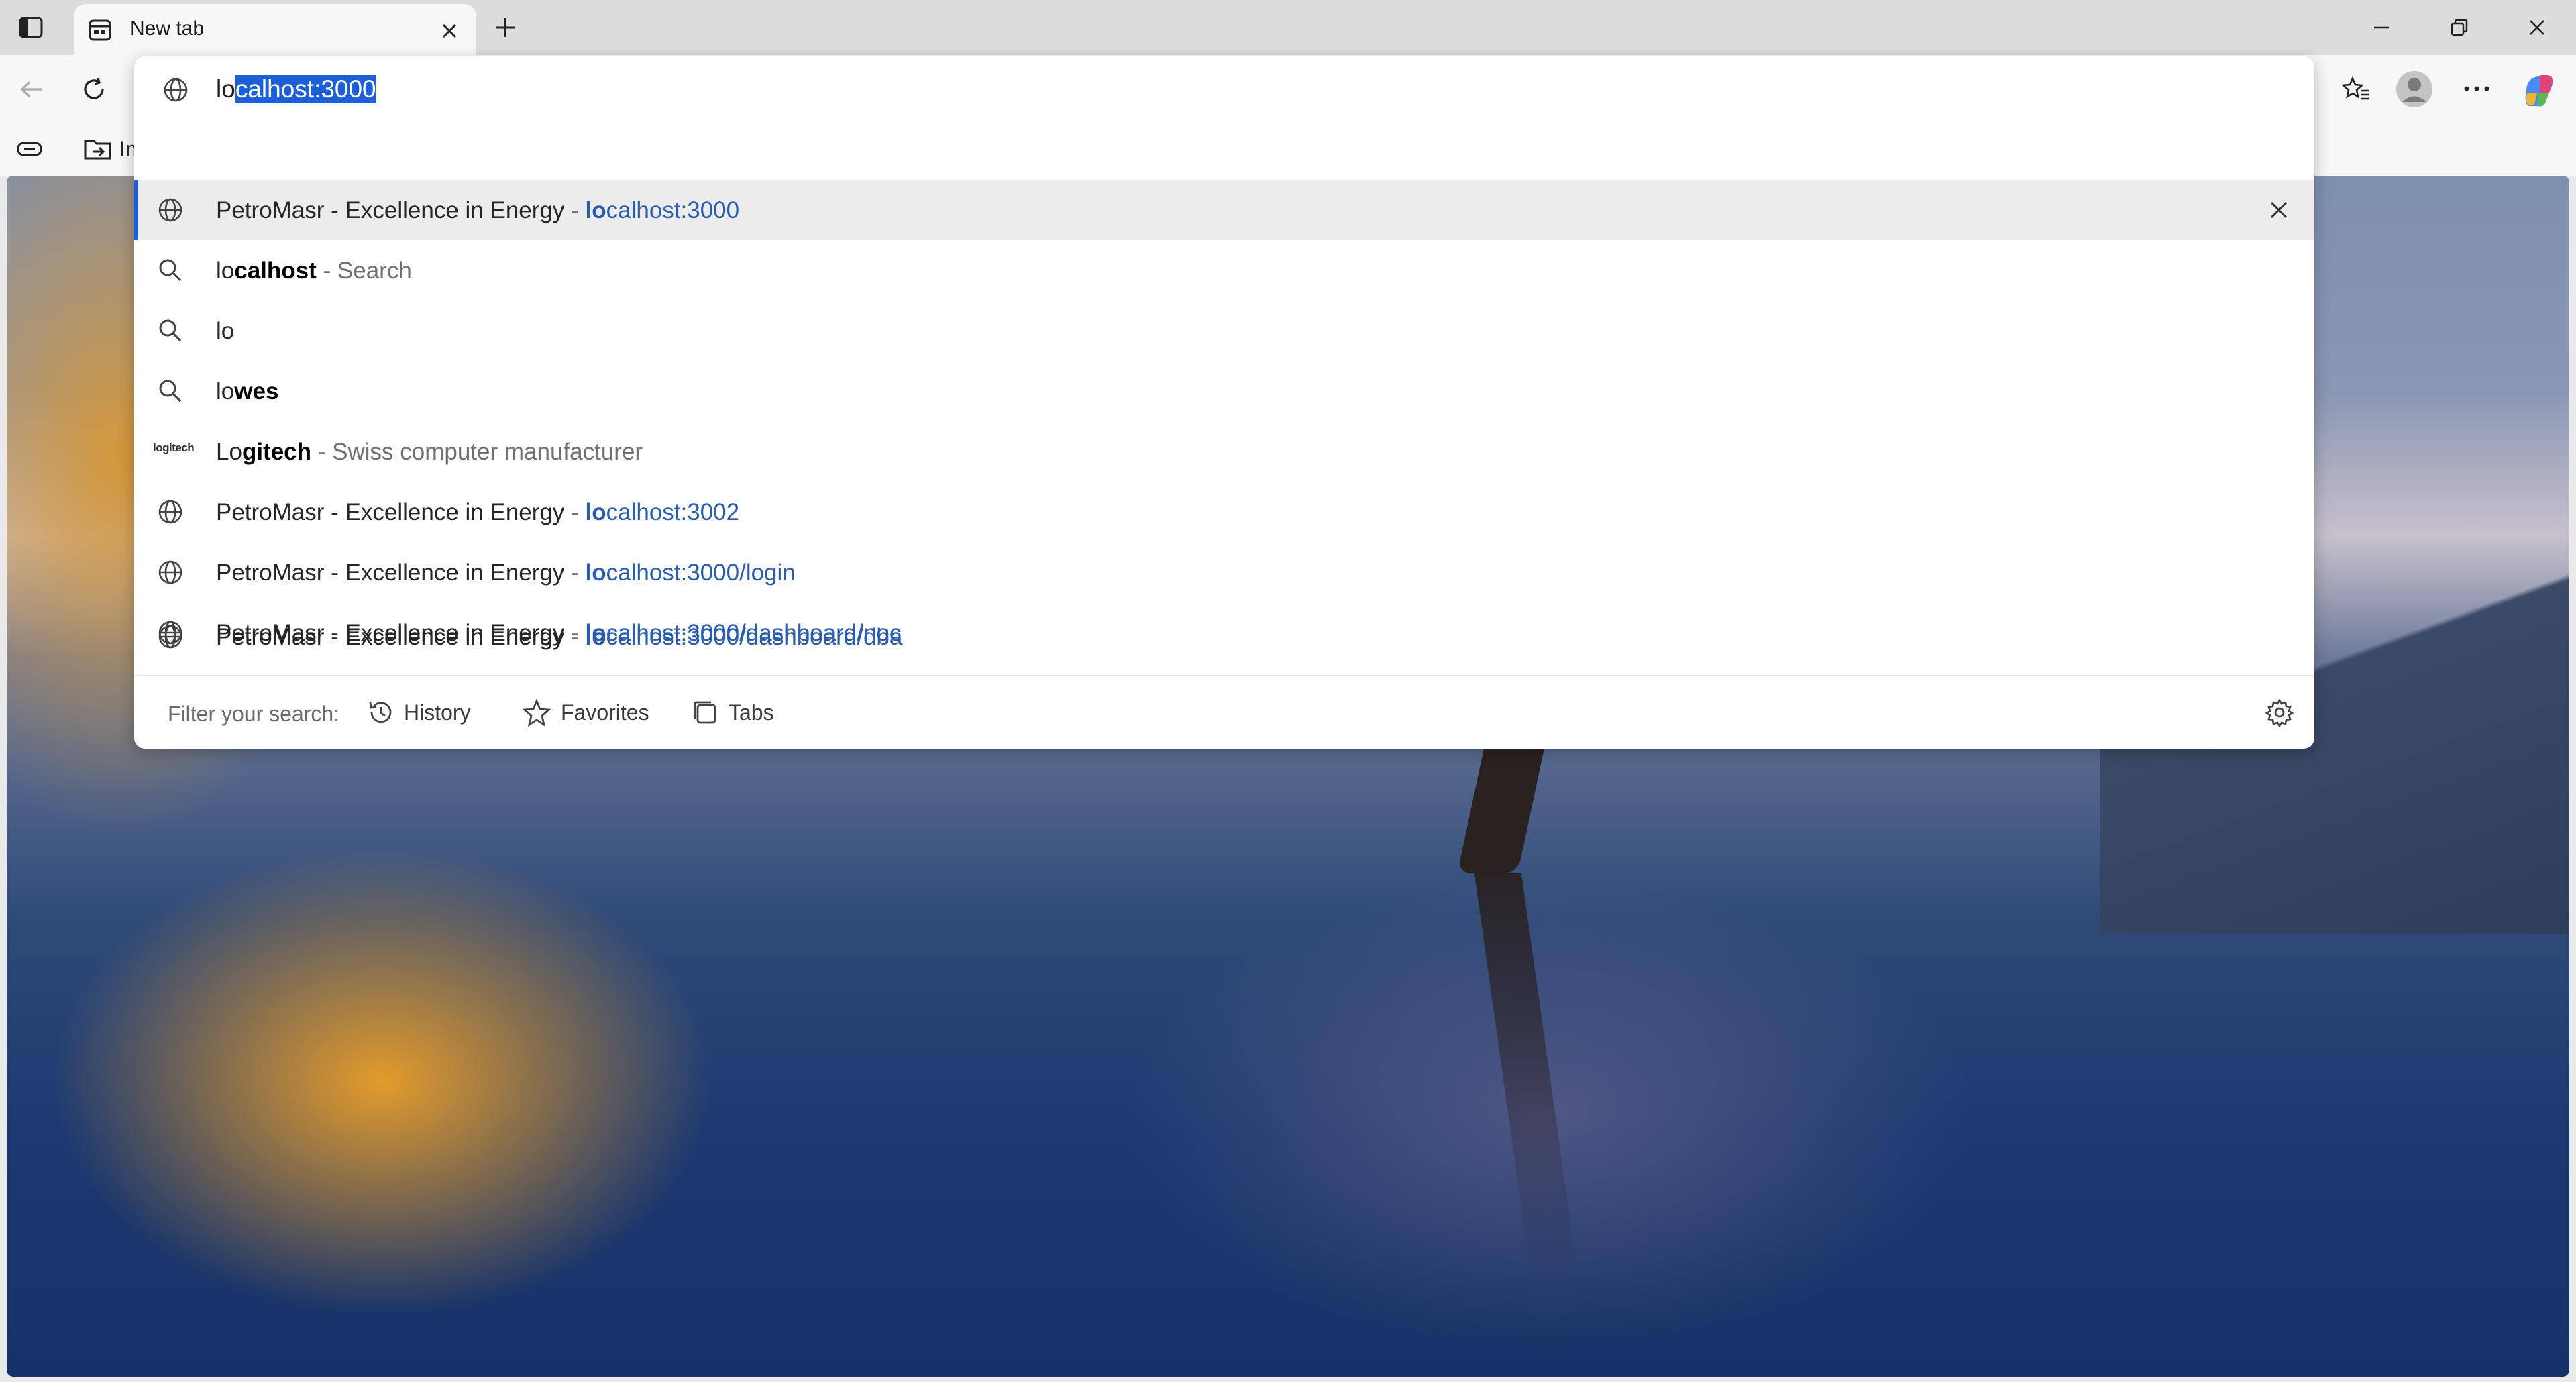 The image size is (2576, 1382). I want to click on close-window-icon, so click(2537, 27).